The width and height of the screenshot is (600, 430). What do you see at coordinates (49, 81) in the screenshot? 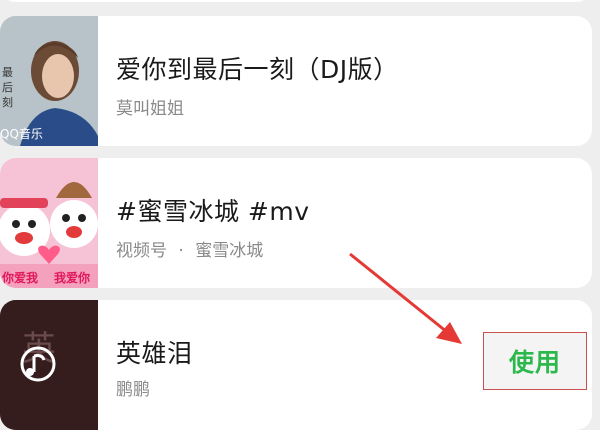
I see `album-cover: 最 后 刻 QQ音乐` at bounding box center [49, 81].